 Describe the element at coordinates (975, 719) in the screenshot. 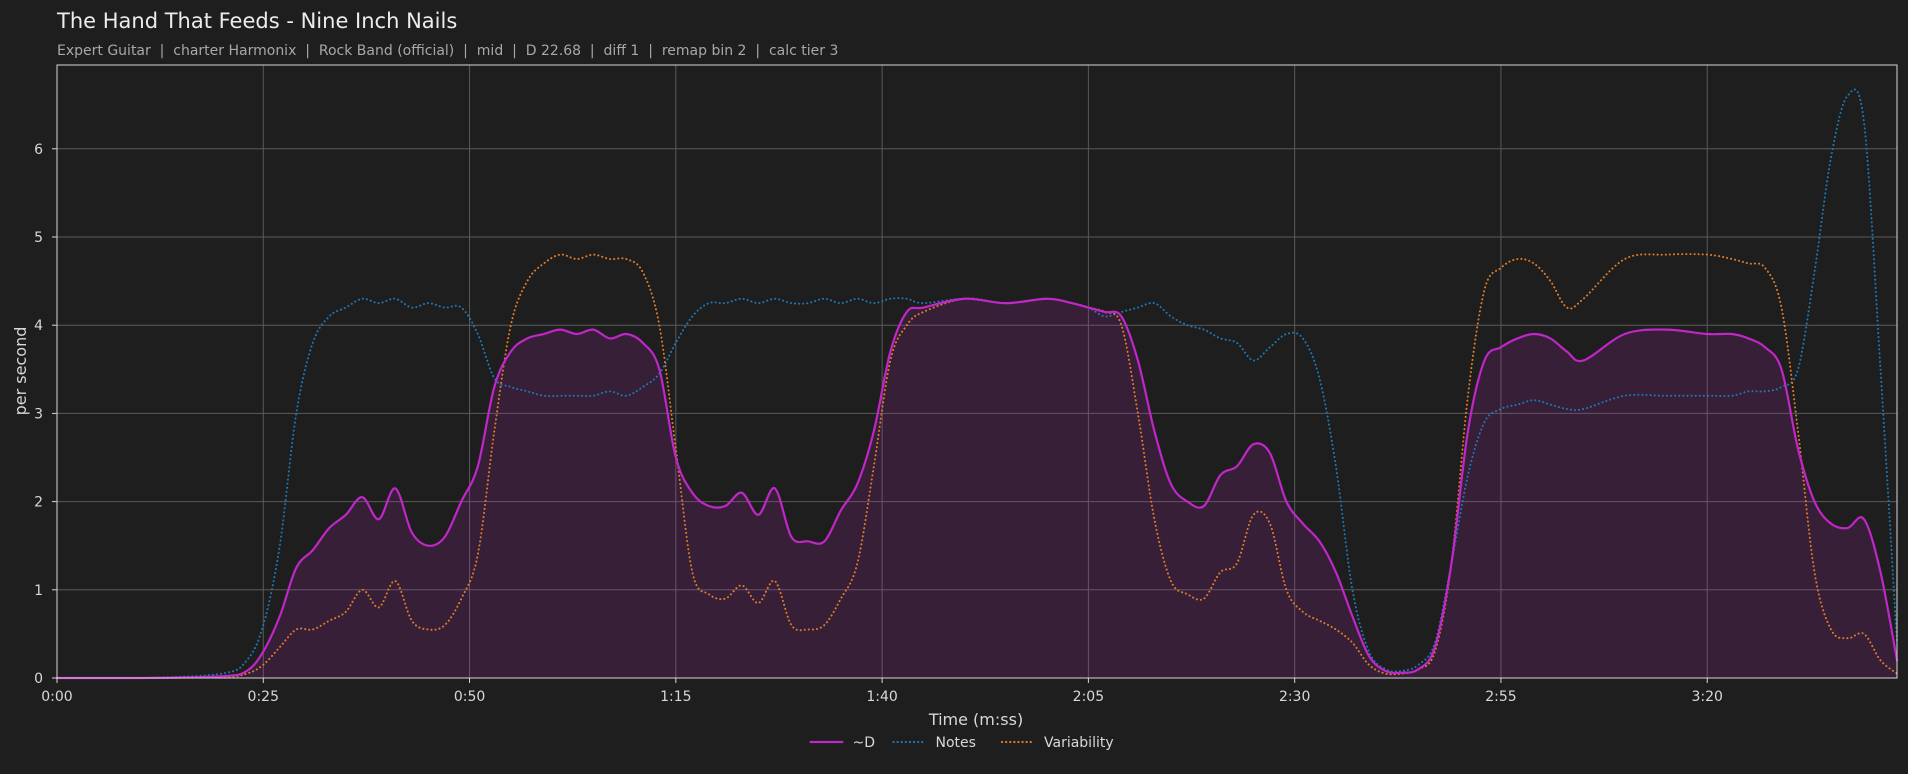

I see `x-axis-label: Time (m:ss)` at that location.